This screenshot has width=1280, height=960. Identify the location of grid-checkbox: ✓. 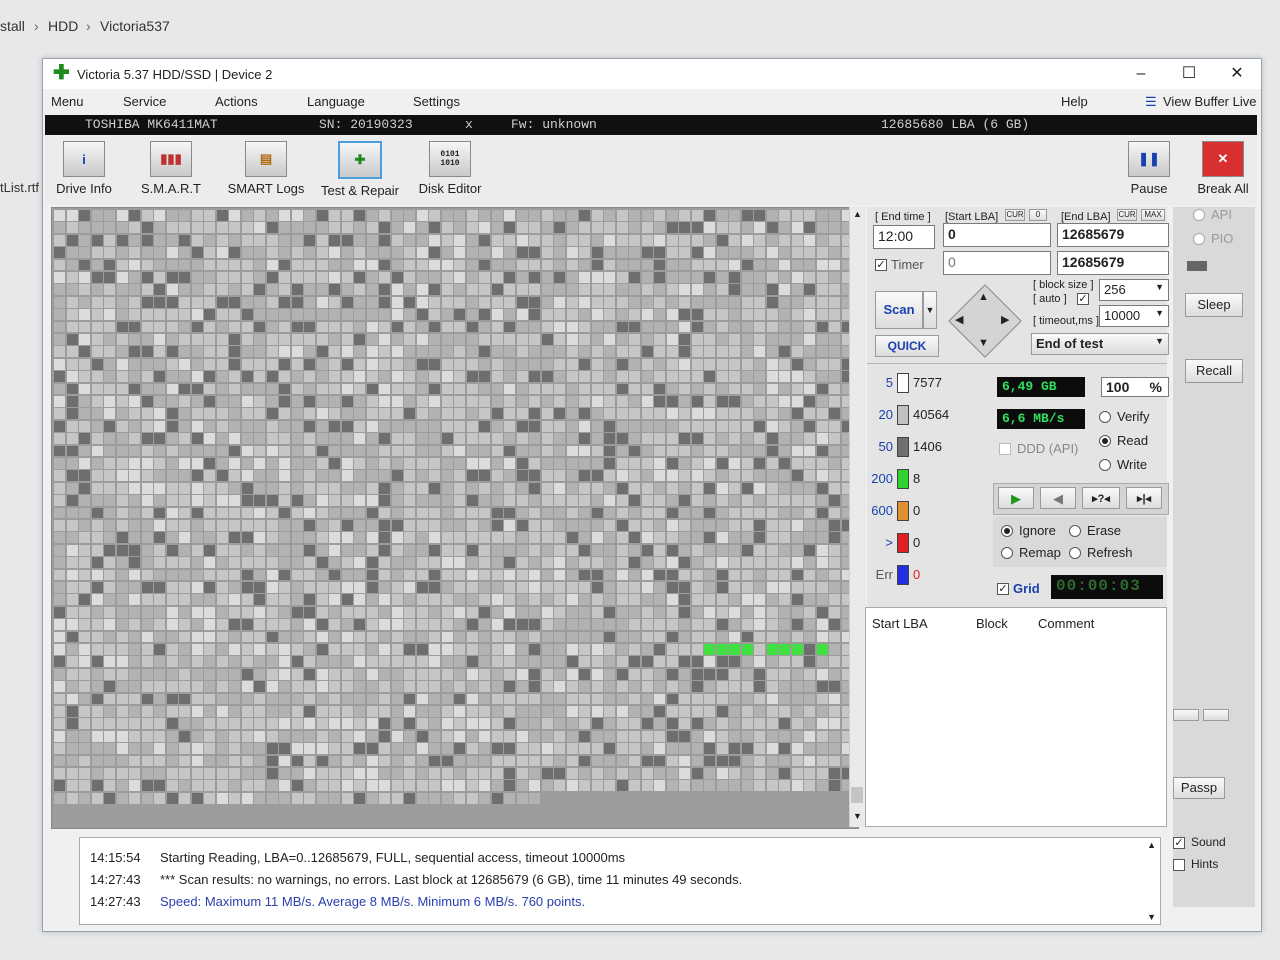
(1003, 589).